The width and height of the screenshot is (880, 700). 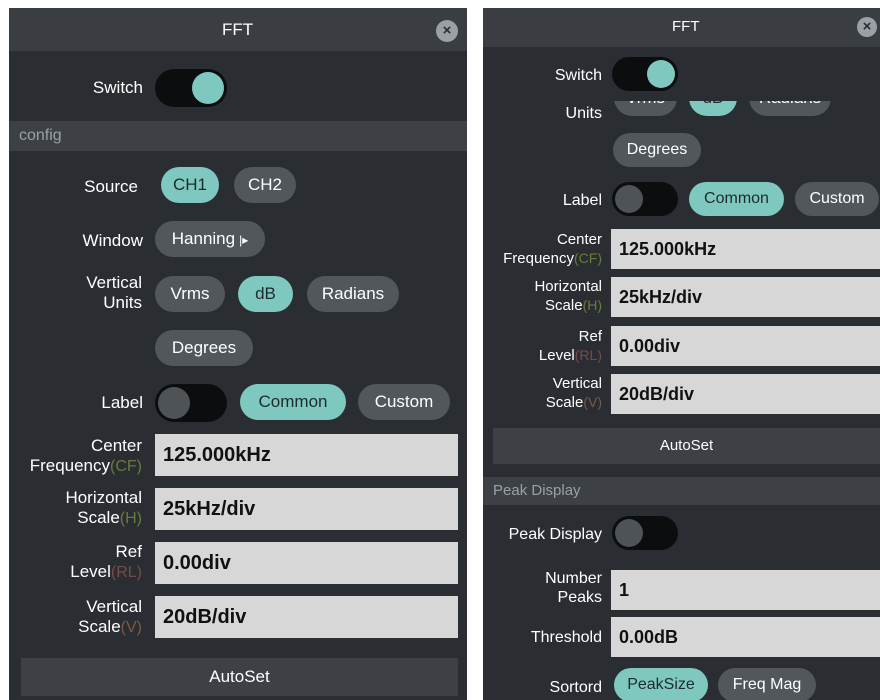 What do you see at coordinates (265, 294) in the screenshot?
I see `units-db-button: dB` at bounding box center [265, 294].